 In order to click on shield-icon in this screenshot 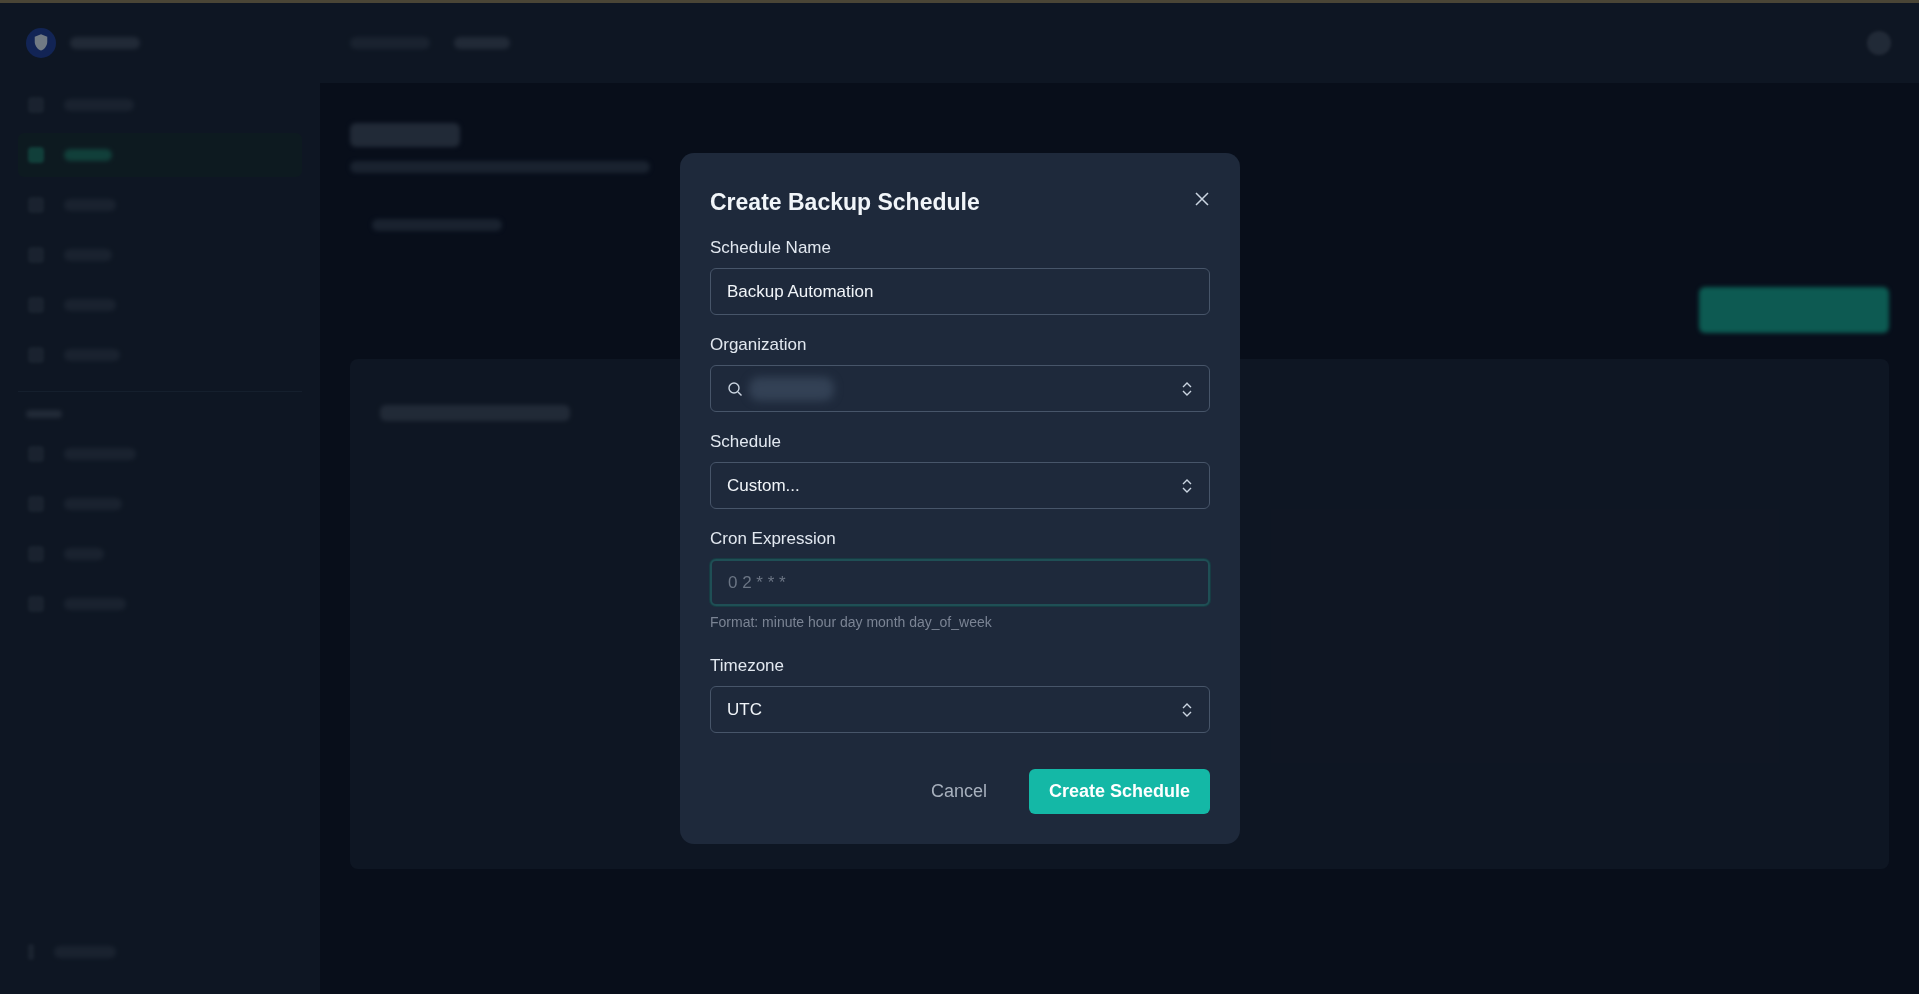, I will do `click(41, 43)`.